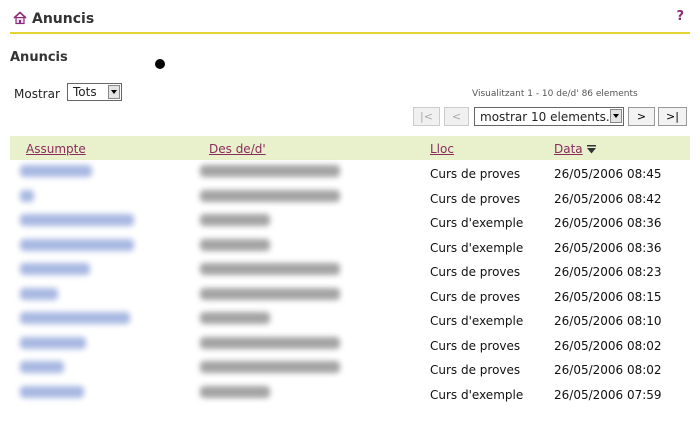 The image size is (700, 435). Describe the element at coordinates (641, 116) in the screenshot. I see `next-page-button: >` at that location.